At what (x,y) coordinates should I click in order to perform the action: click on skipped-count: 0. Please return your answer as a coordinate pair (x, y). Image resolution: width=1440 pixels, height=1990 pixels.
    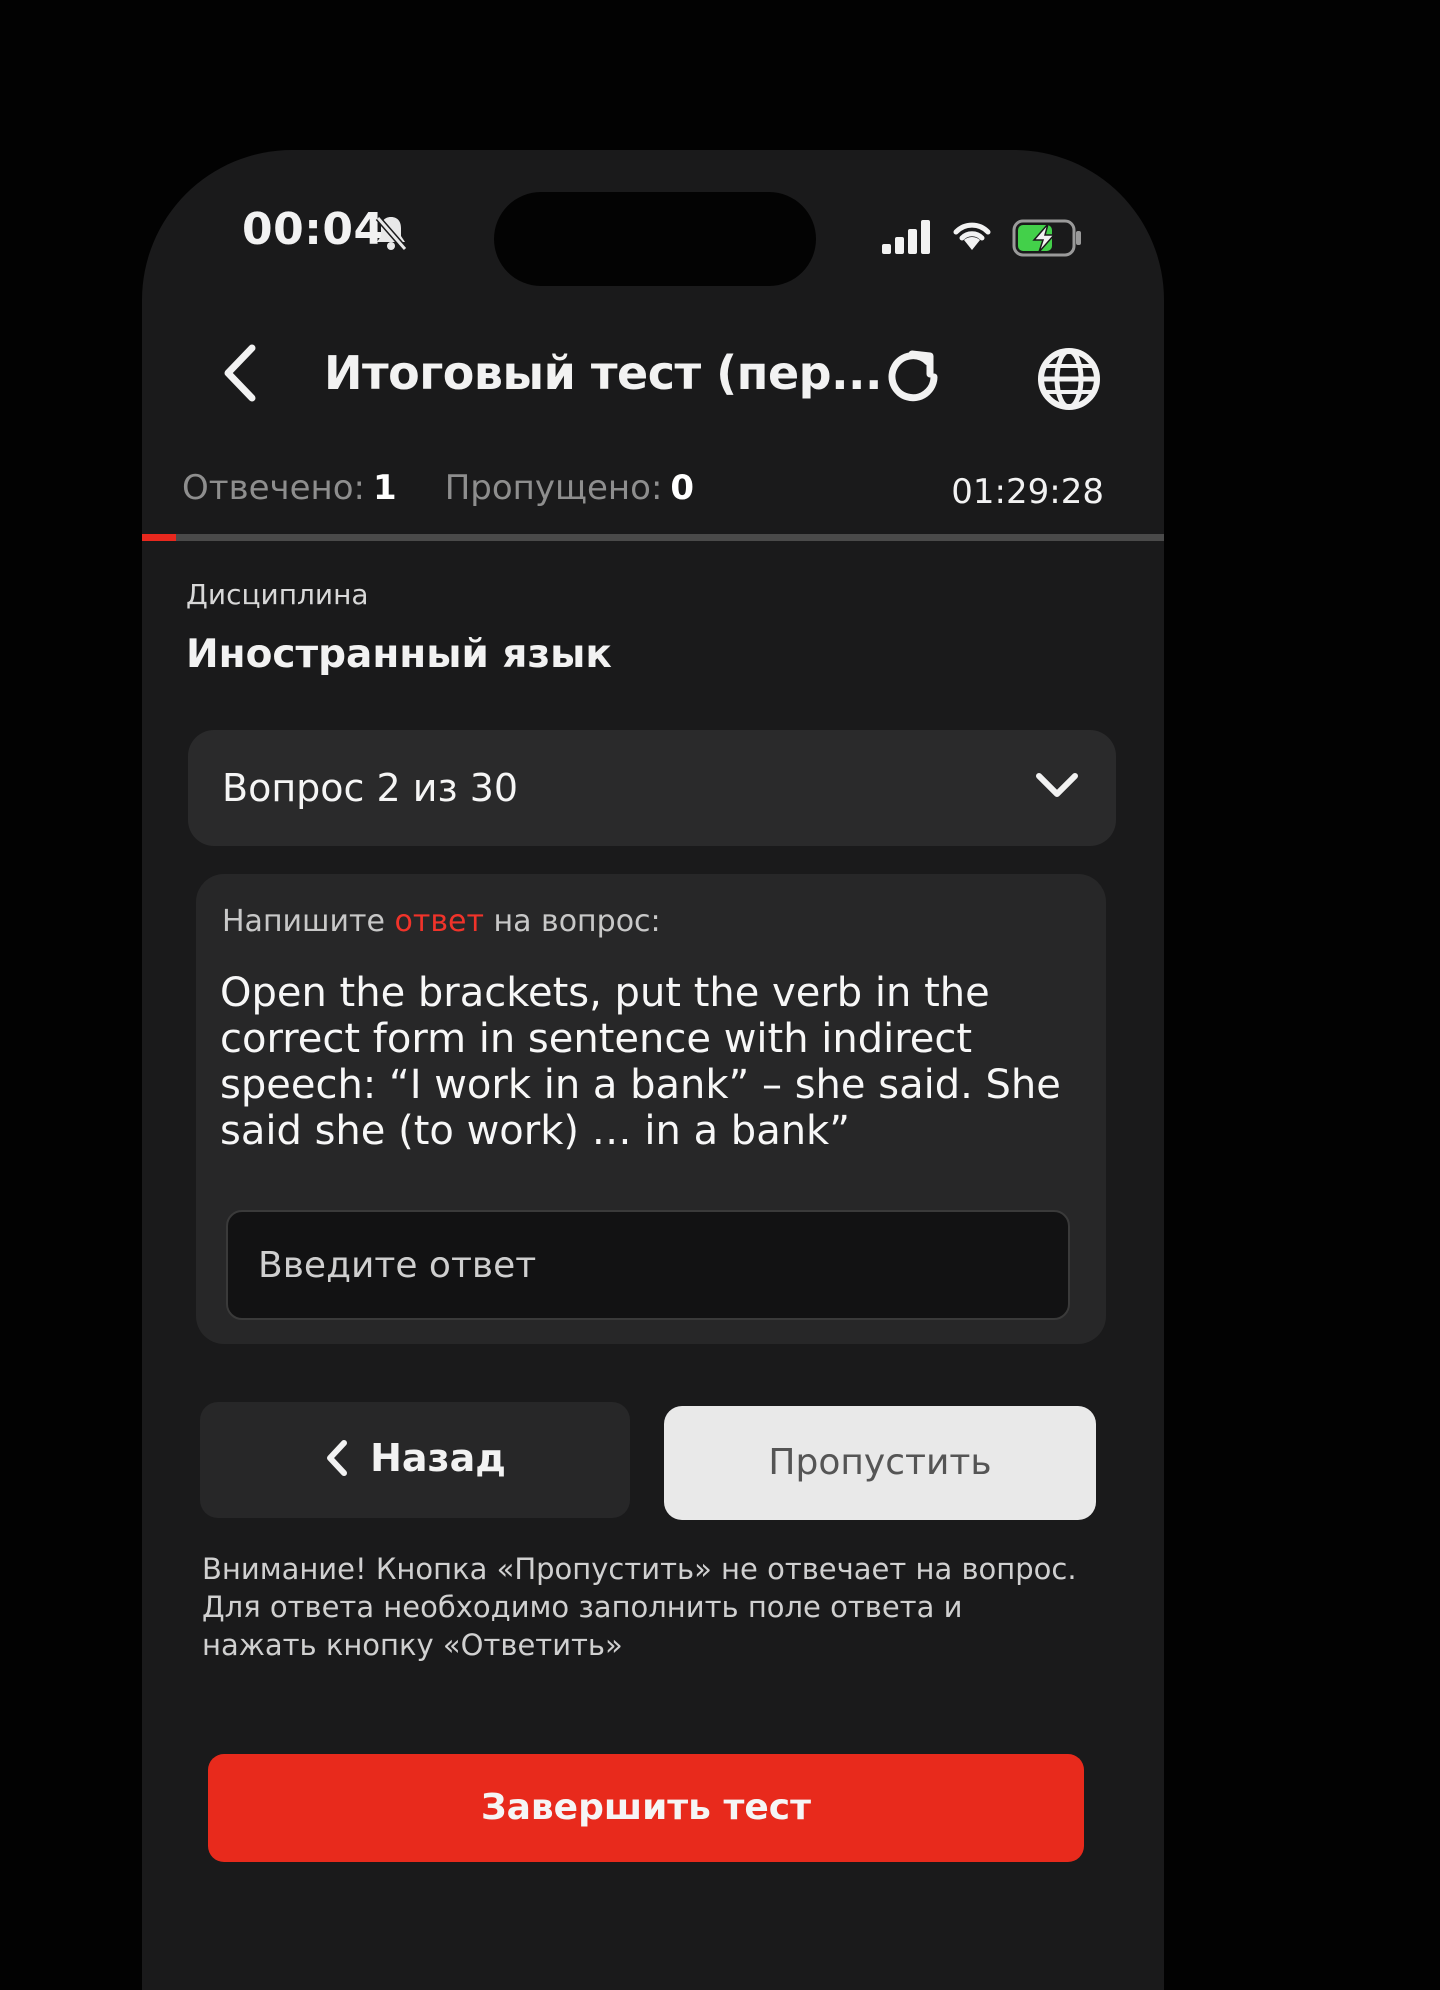
    Looking at the image, I should click on (682, 488).